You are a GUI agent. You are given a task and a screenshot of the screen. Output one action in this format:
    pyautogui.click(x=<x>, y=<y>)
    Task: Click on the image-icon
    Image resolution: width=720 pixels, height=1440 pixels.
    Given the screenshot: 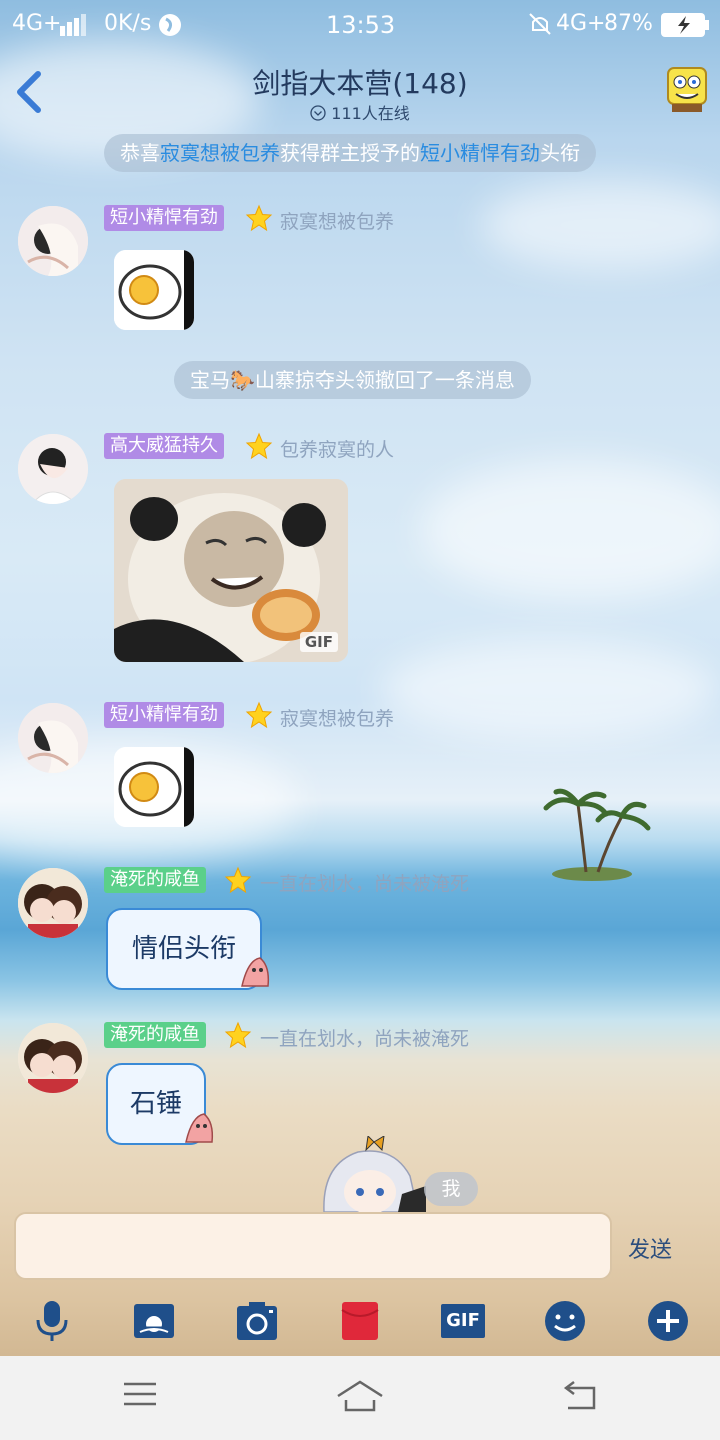 What is the action you would take?
    pyautogui.click(x=154, y=1321)
    